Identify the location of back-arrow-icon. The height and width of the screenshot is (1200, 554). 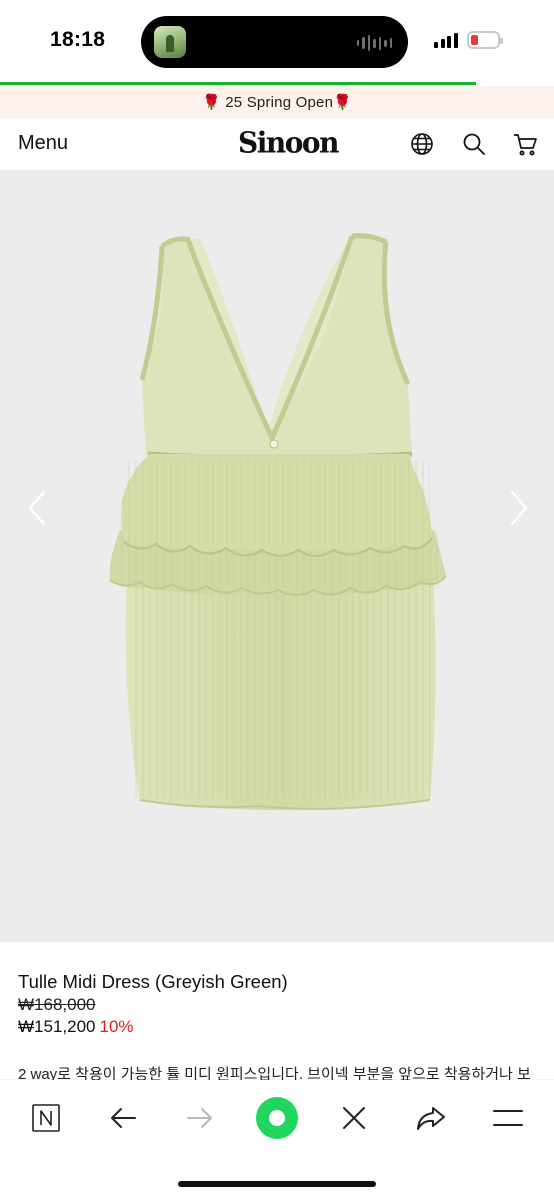
(123, 1118).